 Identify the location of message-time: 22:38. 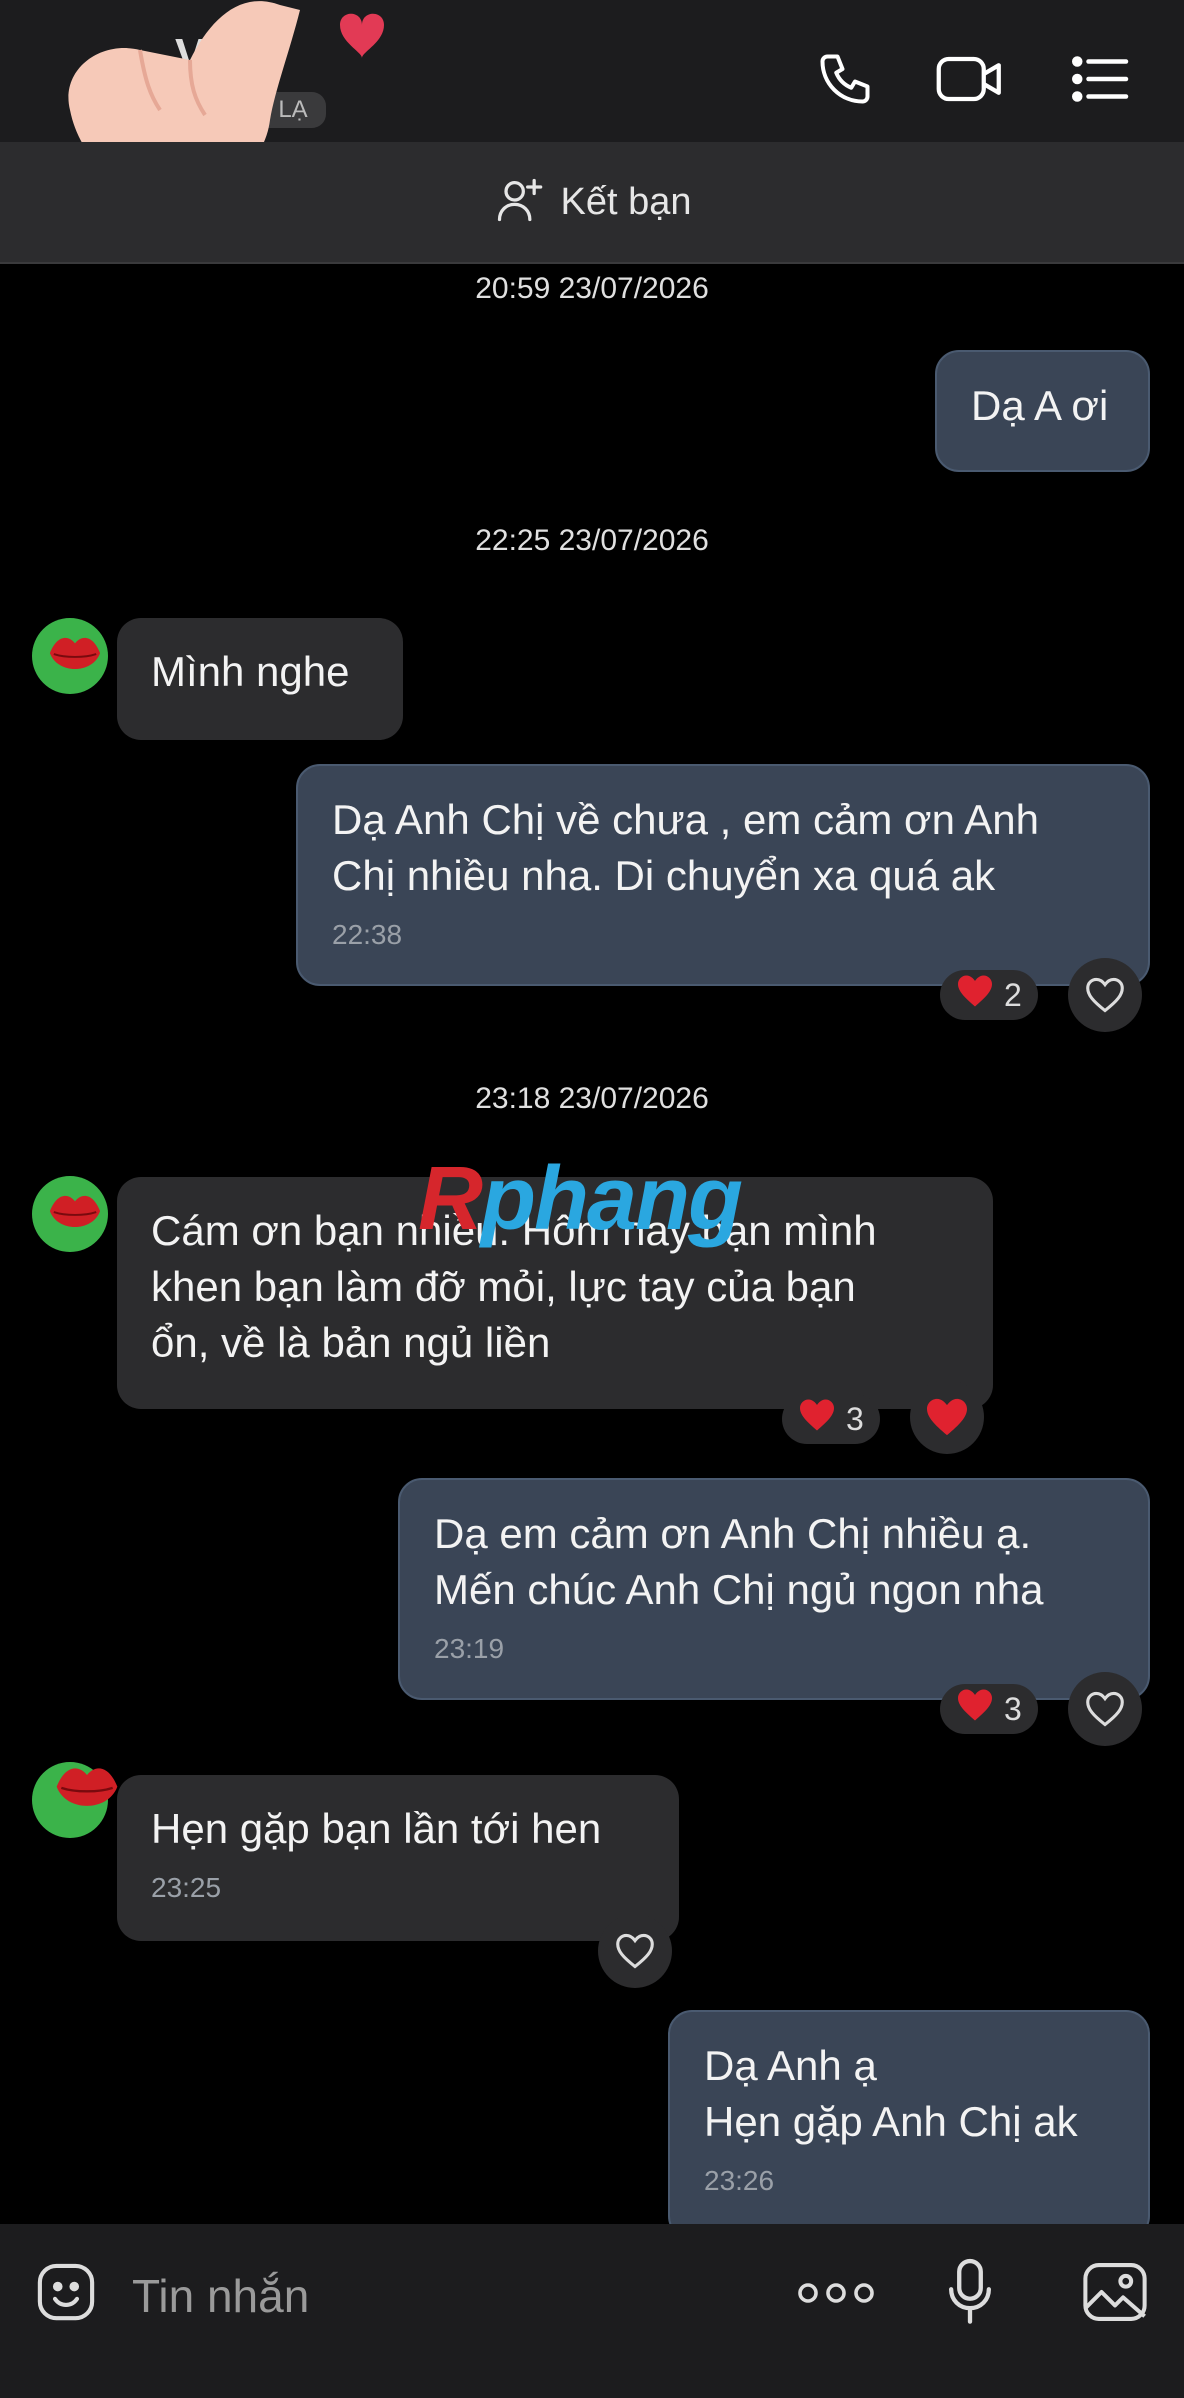
(367, 934).